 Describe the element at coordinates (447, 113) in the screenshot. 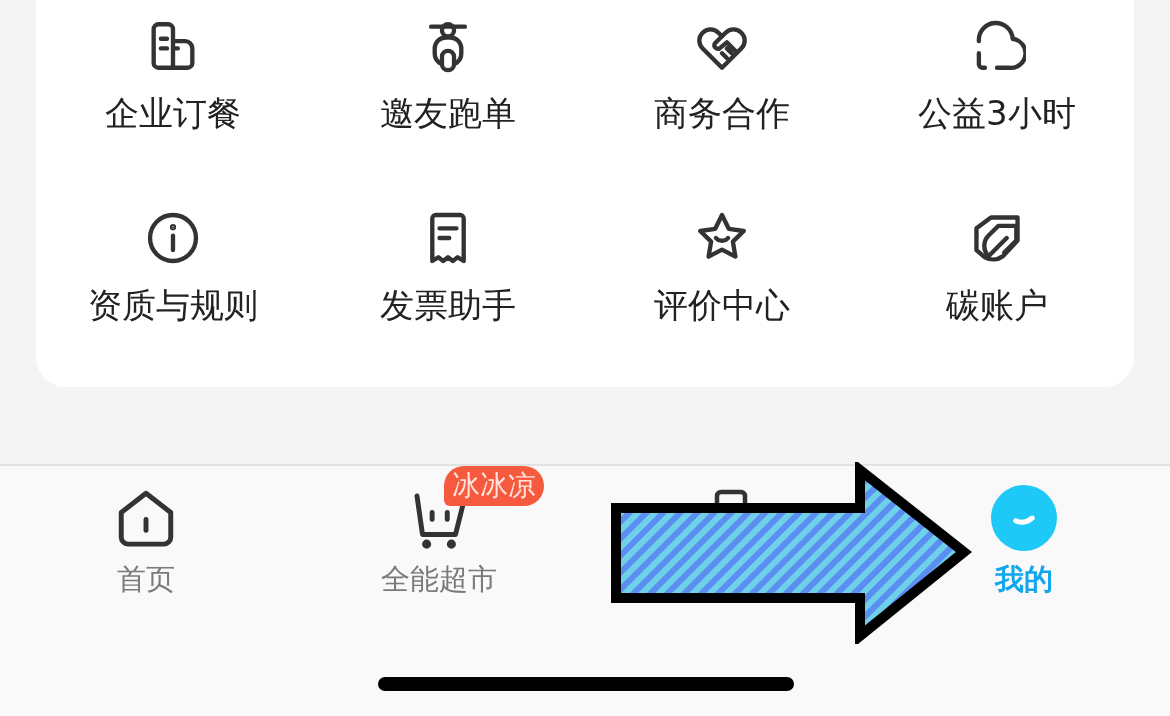

I see `service-label: 邀友跑单` at that location.